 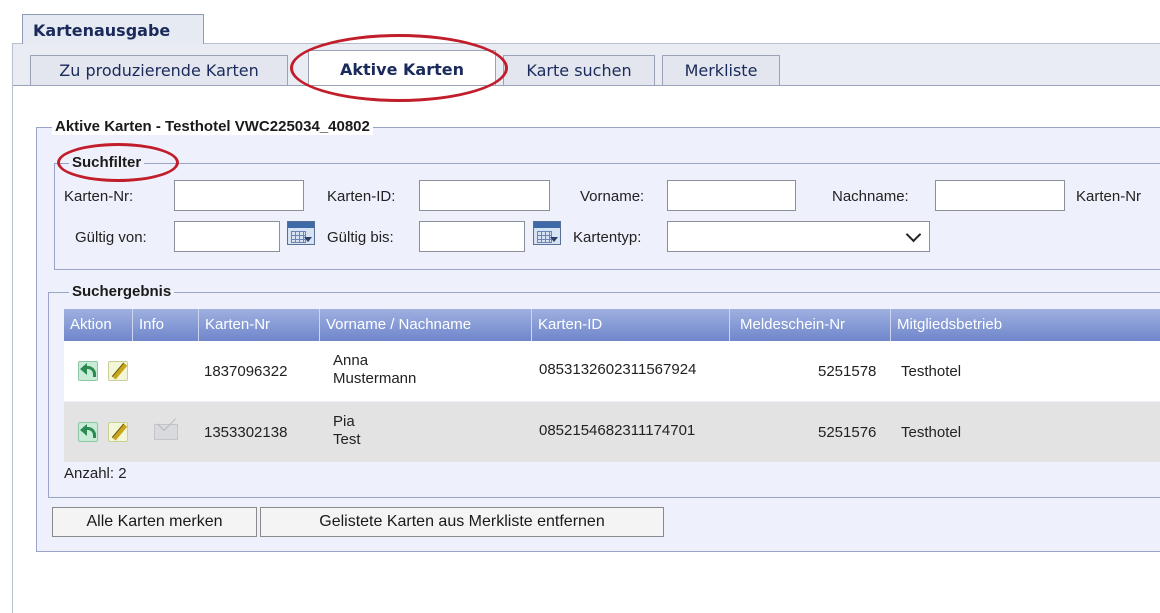 What do you see at coordinates (612, 196) in the screenshot?
I see `vorname-label: Vorname:` at bounding box center [612, 196].